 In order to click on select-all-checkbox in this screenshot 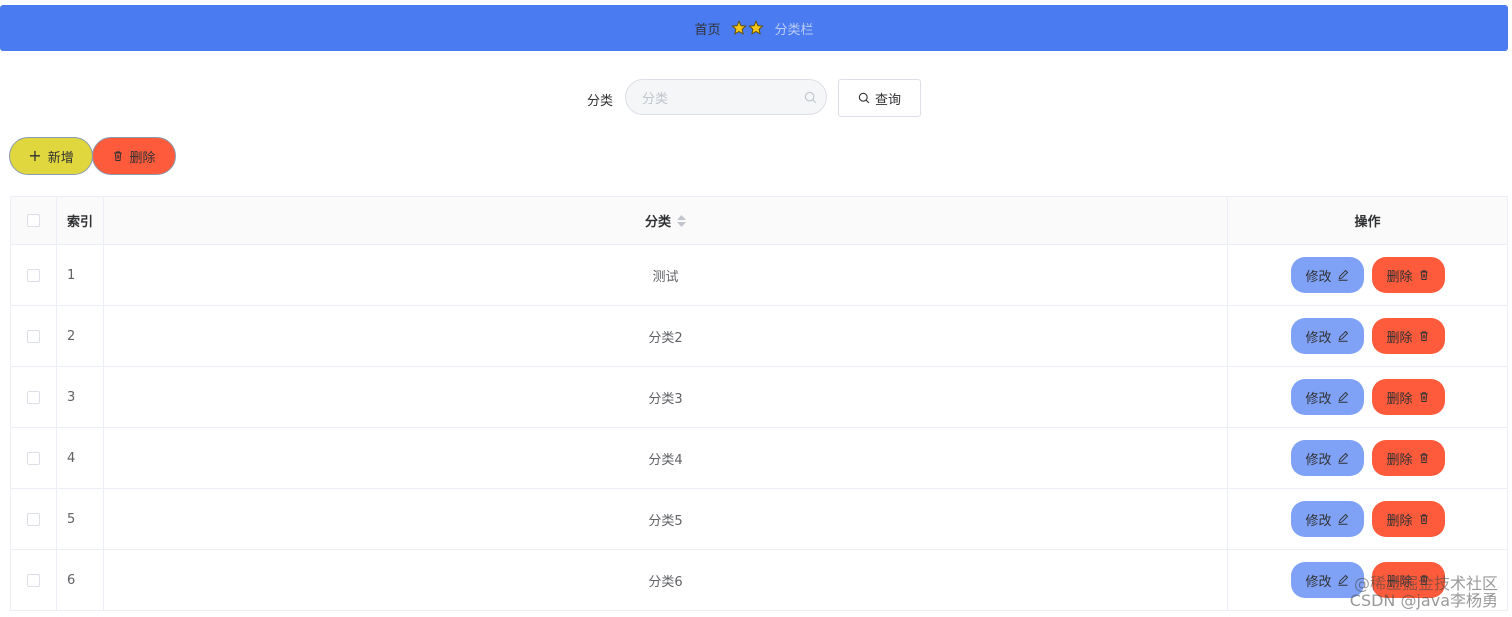, I will do `click(33, 220)`.